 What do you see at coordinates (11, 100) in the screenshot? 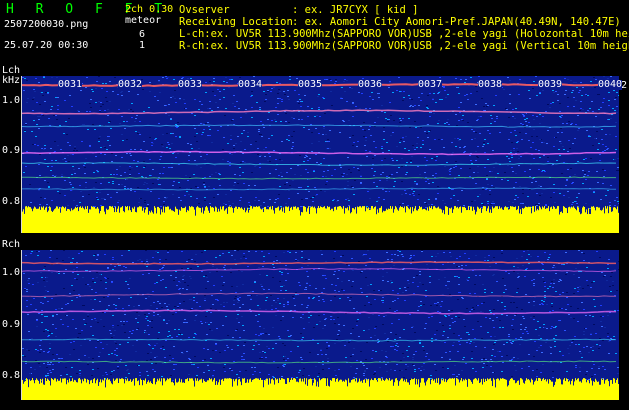
I see `lch-tick-1-0: 1.0` at bounding box center [11, 100].